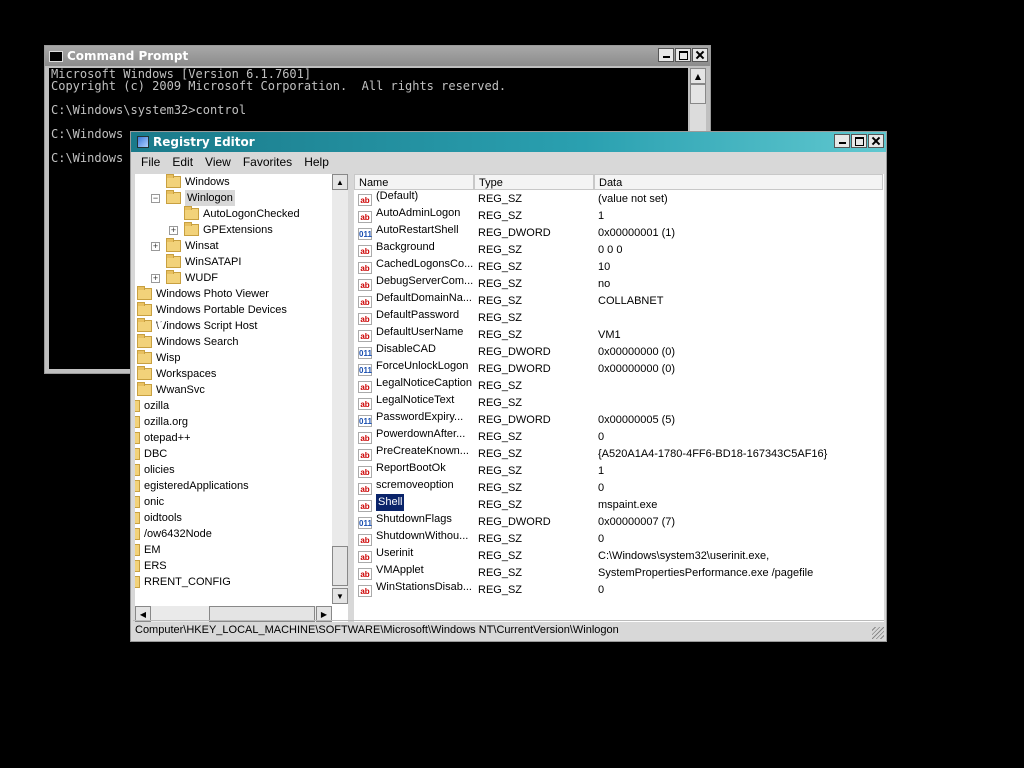  What do you see at coordinates (155, 470) in the screenshot?
I see `tree-item: olicies` at bounding box center [155, 470].